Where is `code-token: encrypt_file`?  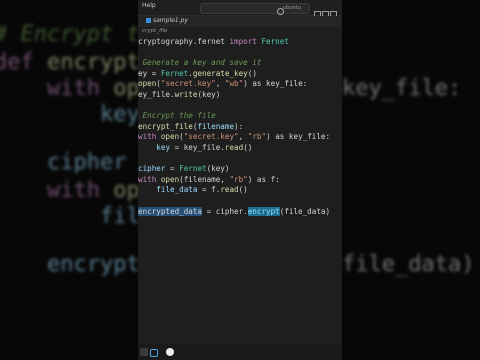 code-token: encrypt_file is located at coordinates (165, 126).